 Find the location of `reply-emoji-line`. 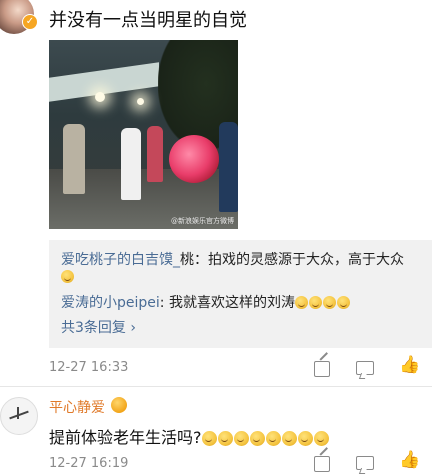

reply-emoji-line is located at coordinates (68, 277).